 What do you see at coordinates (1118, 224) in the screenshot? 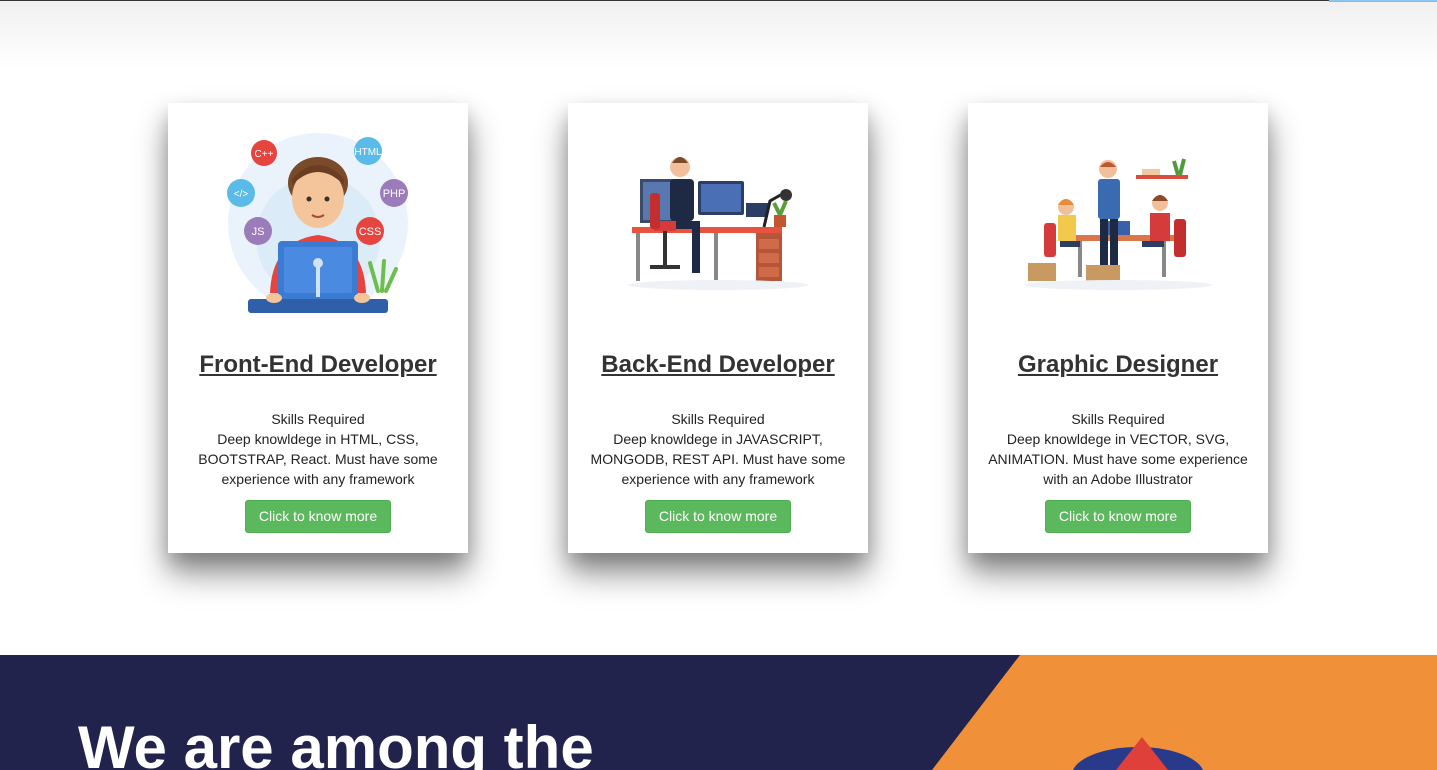
I see `graphic-designer-illustration` at bounding box center [1118, 224].